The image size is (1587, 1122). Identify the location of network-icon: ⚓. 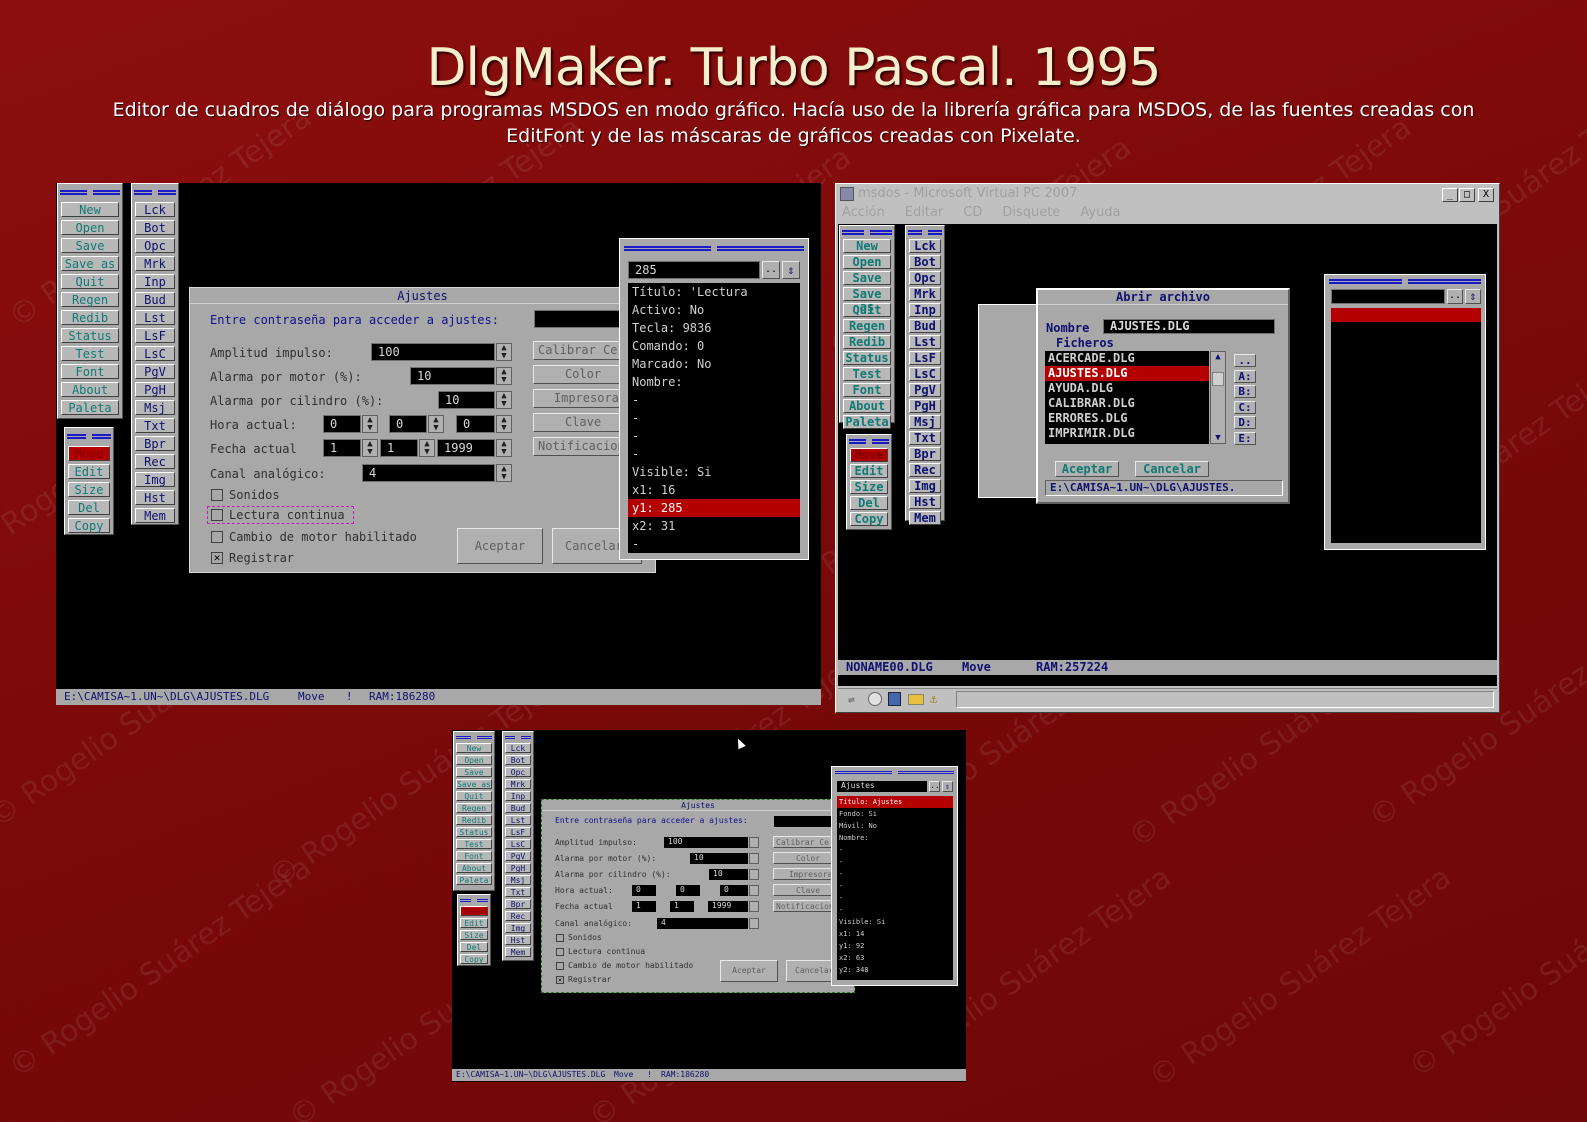
(937, 699).